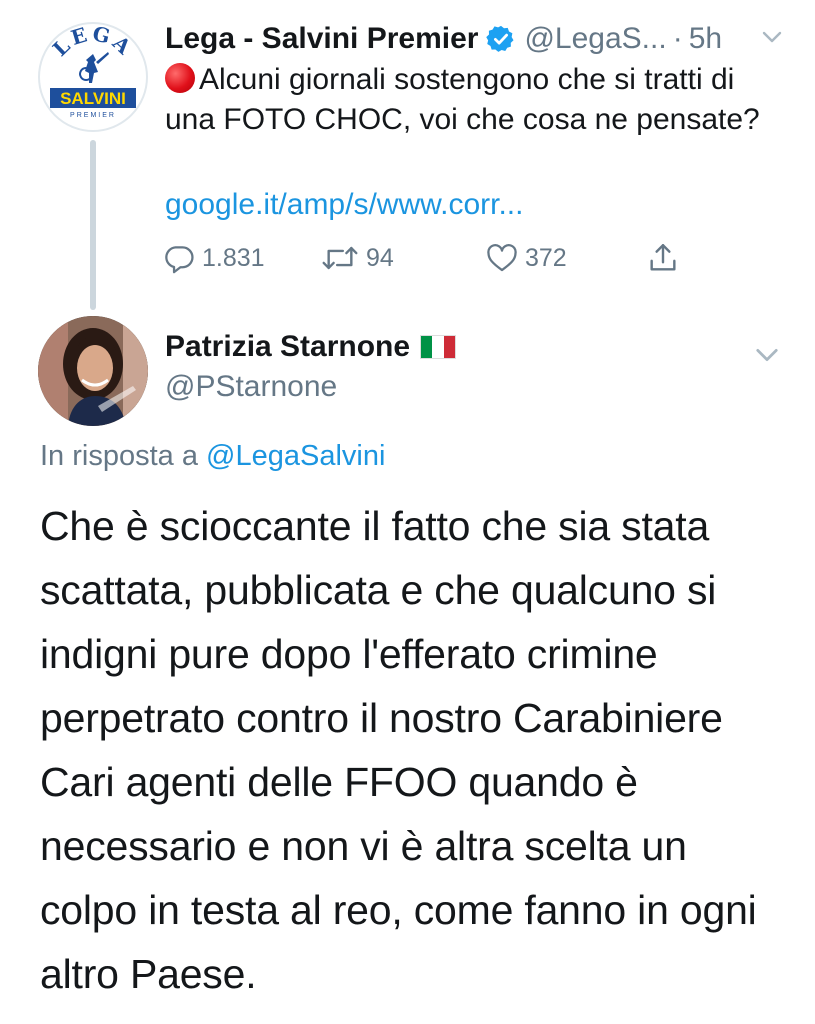 The image size is (815, 1024). Describe the element at coordinates (380, 257) in the screenshot. I see `retweet-count: 94` at that location.